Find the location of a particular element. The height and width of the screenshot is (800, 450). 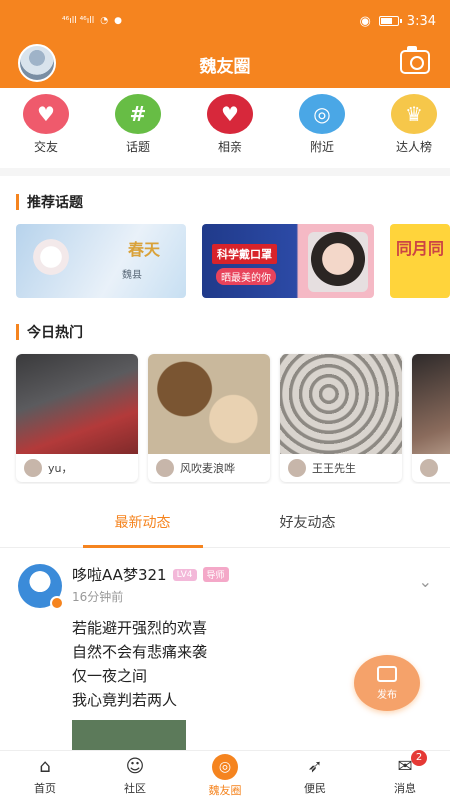

status-bar: ⁴⁶ıll ⁴⁶ıll ◔ ● ◉ 3:34 is located at coordinates (225, 21).